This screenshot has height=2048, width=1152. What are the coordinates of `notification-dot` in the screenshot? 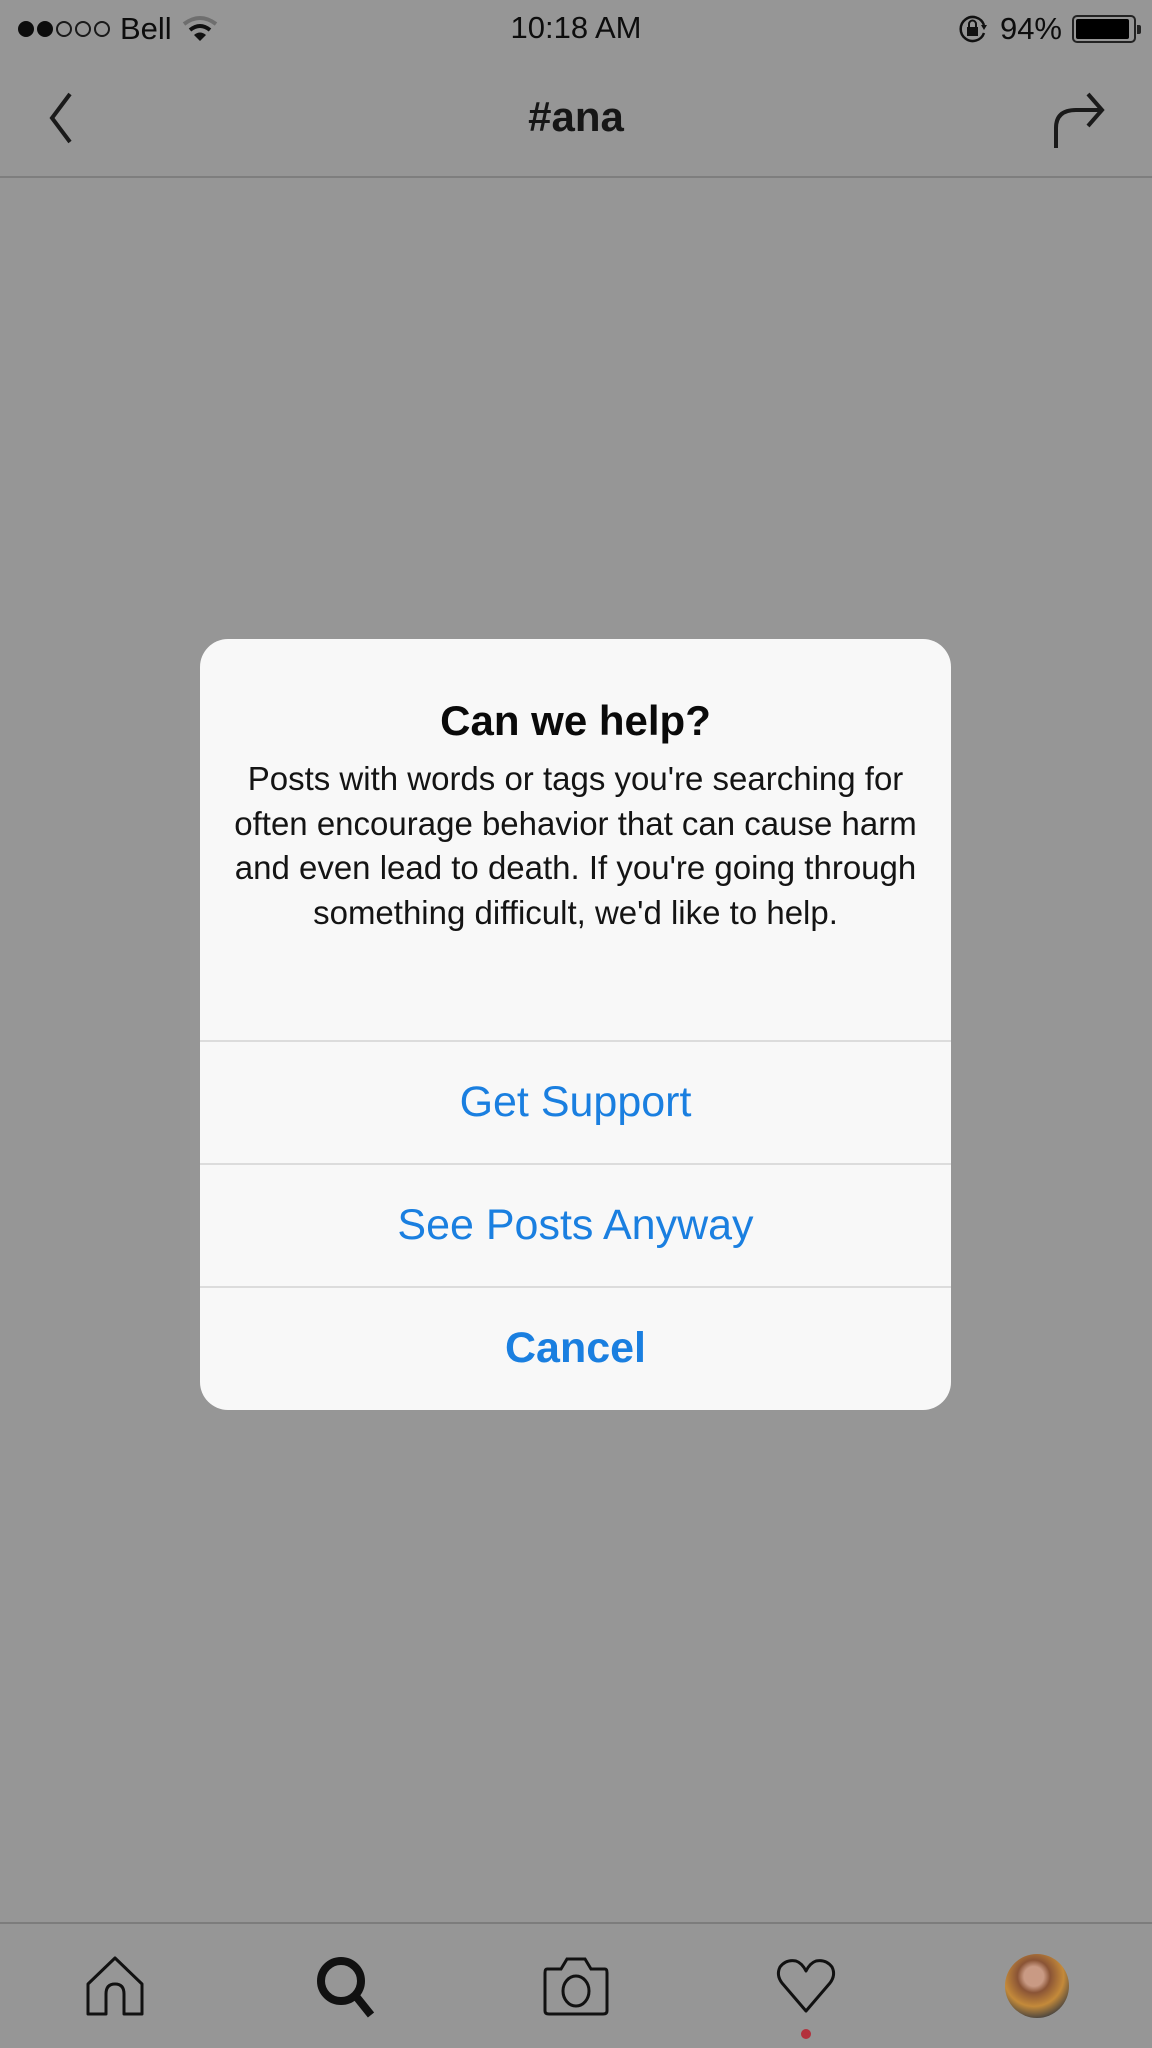 It's located at (806, 2034).